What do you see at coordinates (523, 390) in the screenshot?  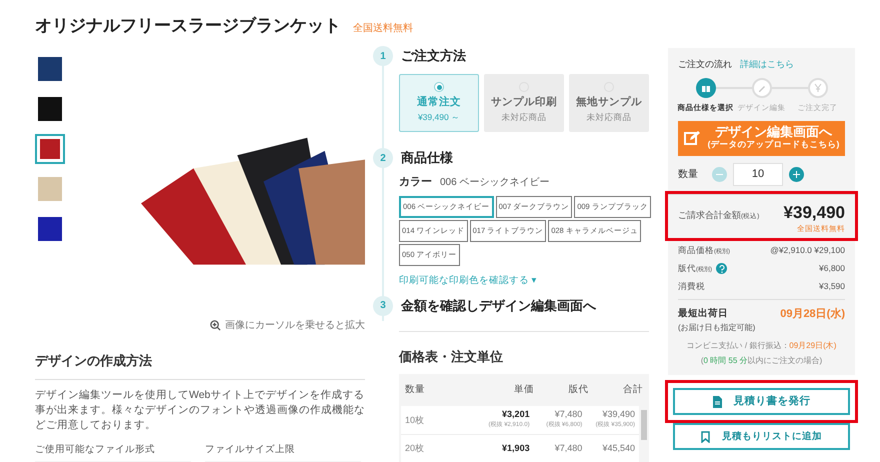 I see `column-header: 単価` at bounding box center [523, 390].